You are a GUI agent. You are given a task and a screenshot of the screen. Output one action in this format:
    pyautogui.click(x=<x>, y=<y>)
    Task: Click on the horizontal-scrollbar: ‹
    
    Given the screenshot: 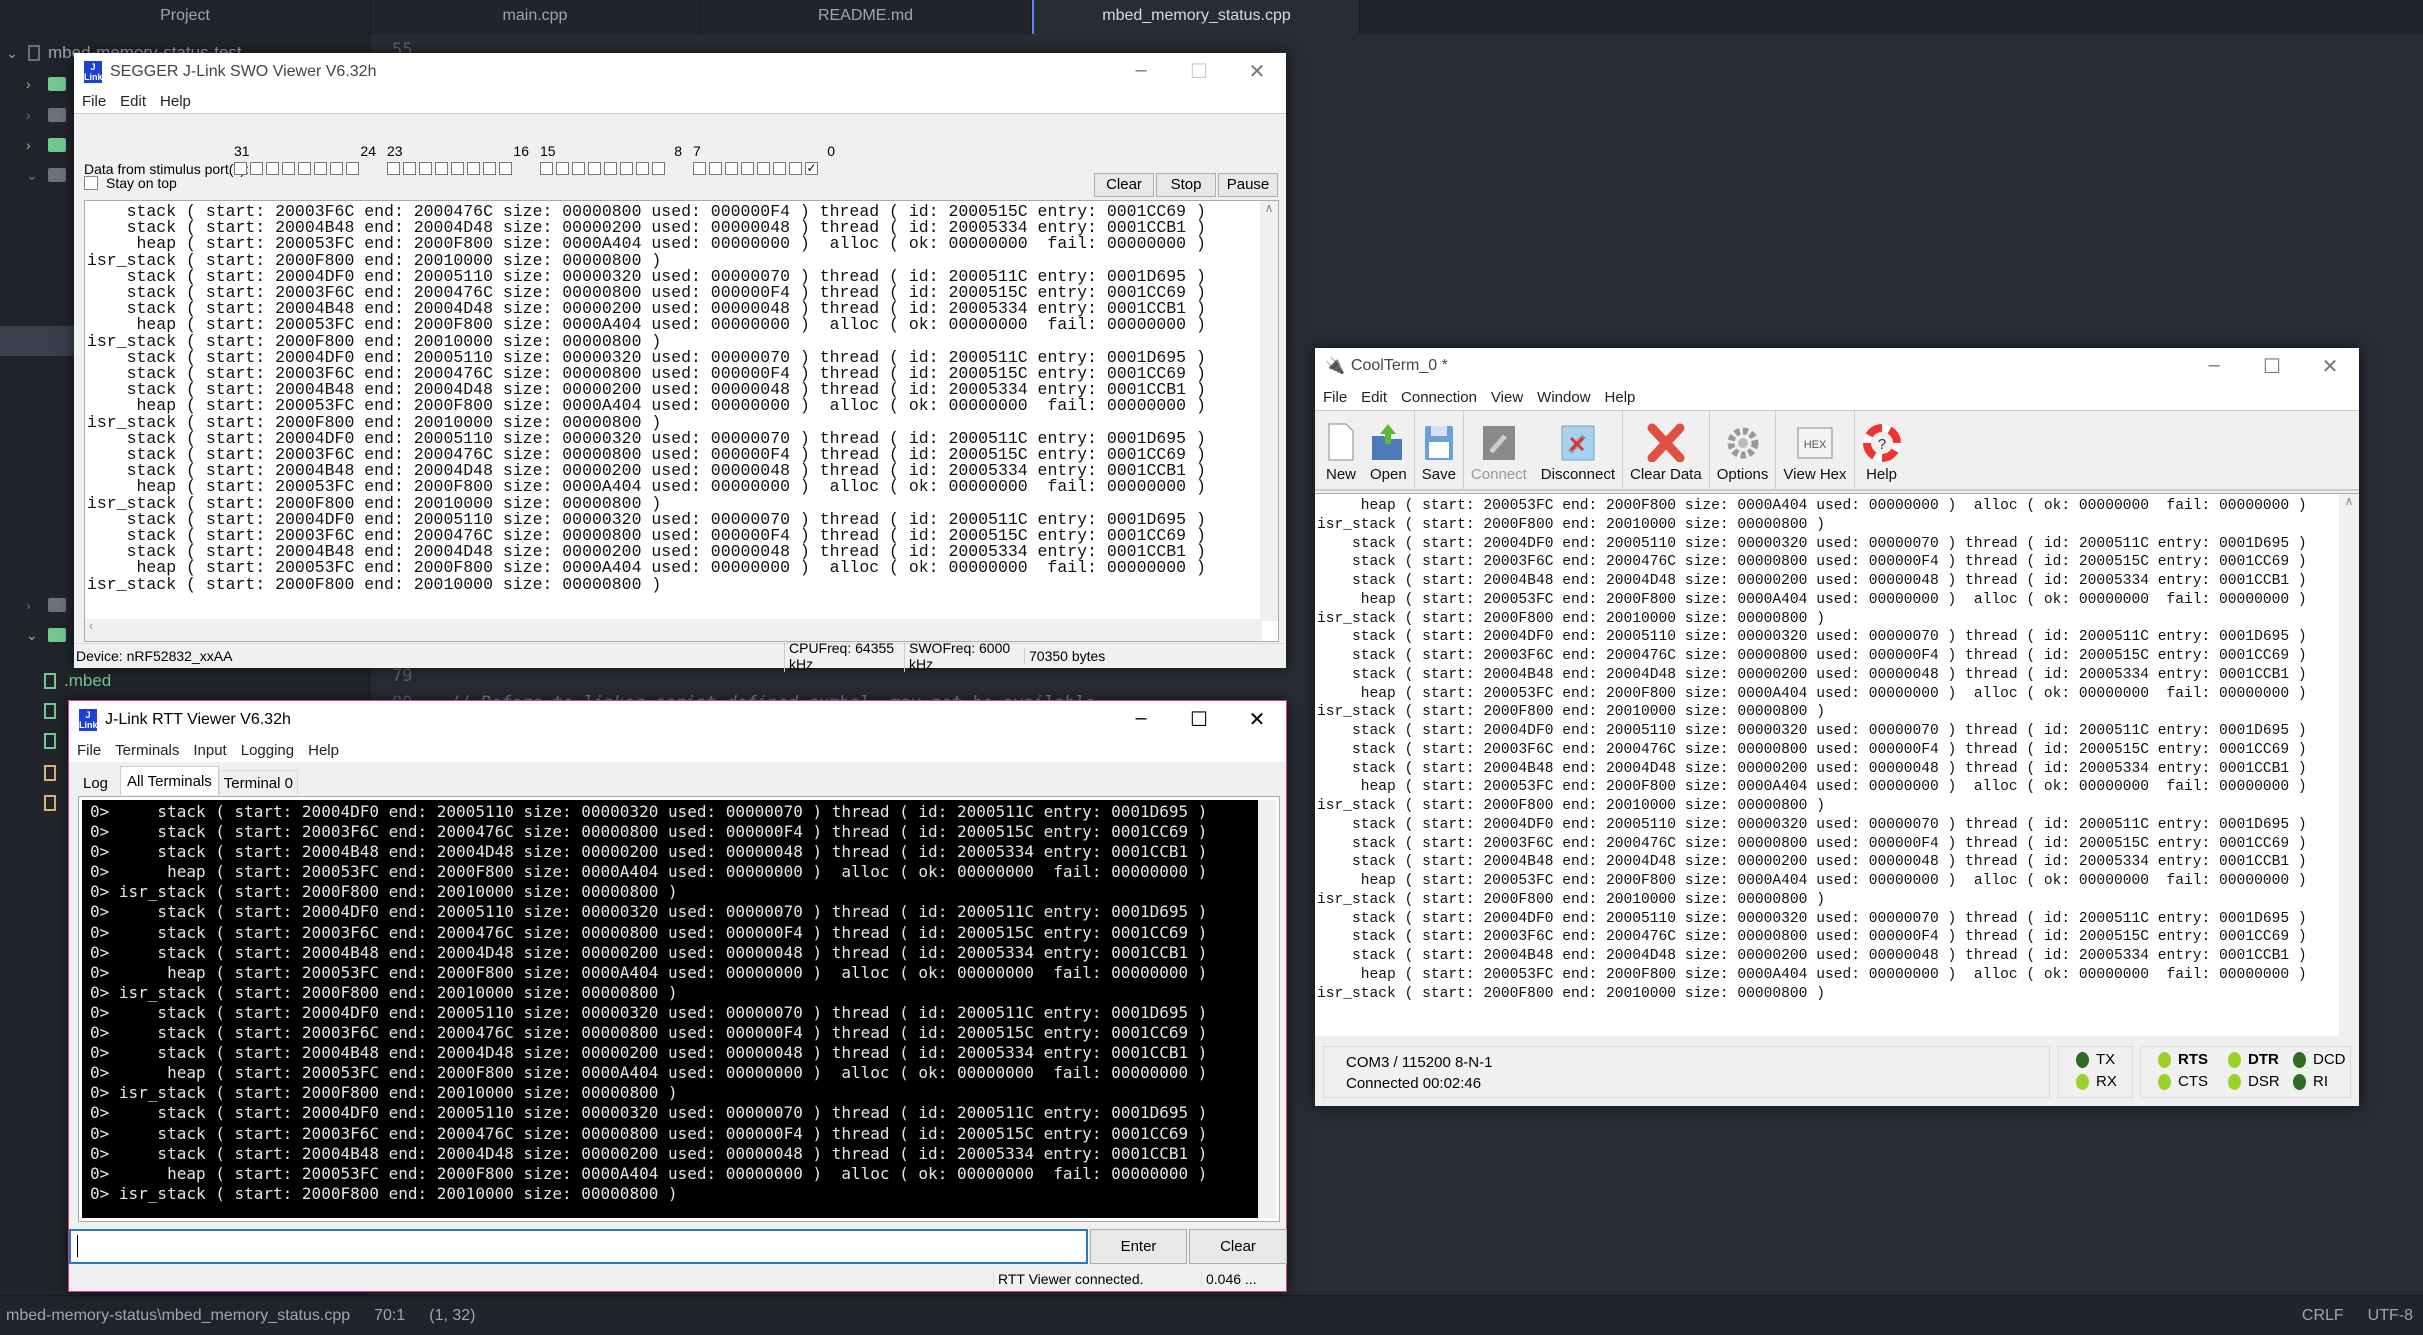 What is the action you would take?
    pyautogui.click(x=673, y=630)
    